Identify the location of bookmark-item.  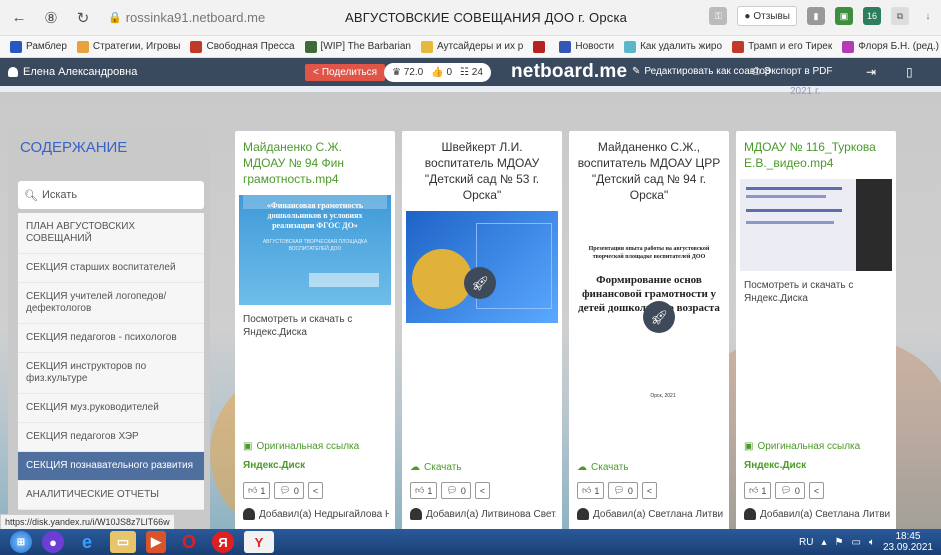
(541, 46).